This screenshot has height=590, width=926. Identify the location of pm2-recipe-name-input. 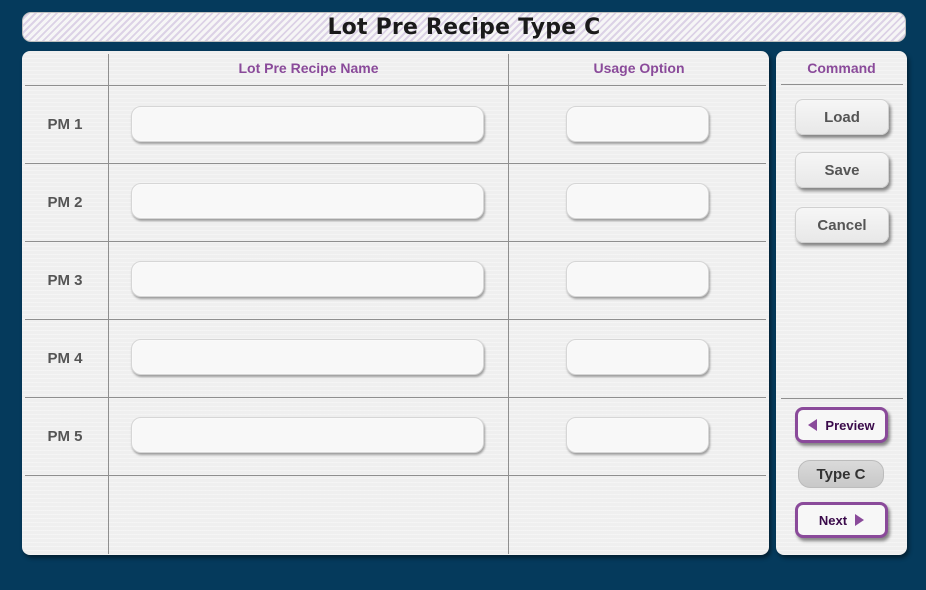
(307, 201).